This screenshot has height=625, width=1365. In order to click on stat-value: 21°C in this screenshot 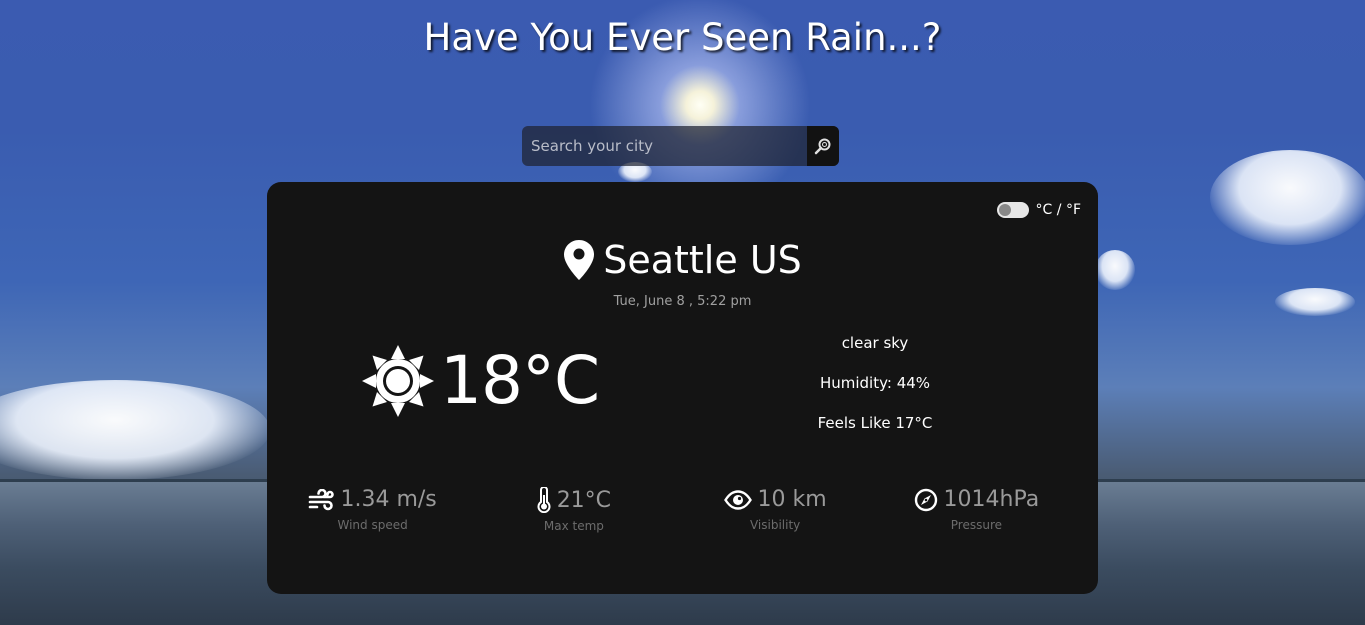, I will do `click(584, 500)`.